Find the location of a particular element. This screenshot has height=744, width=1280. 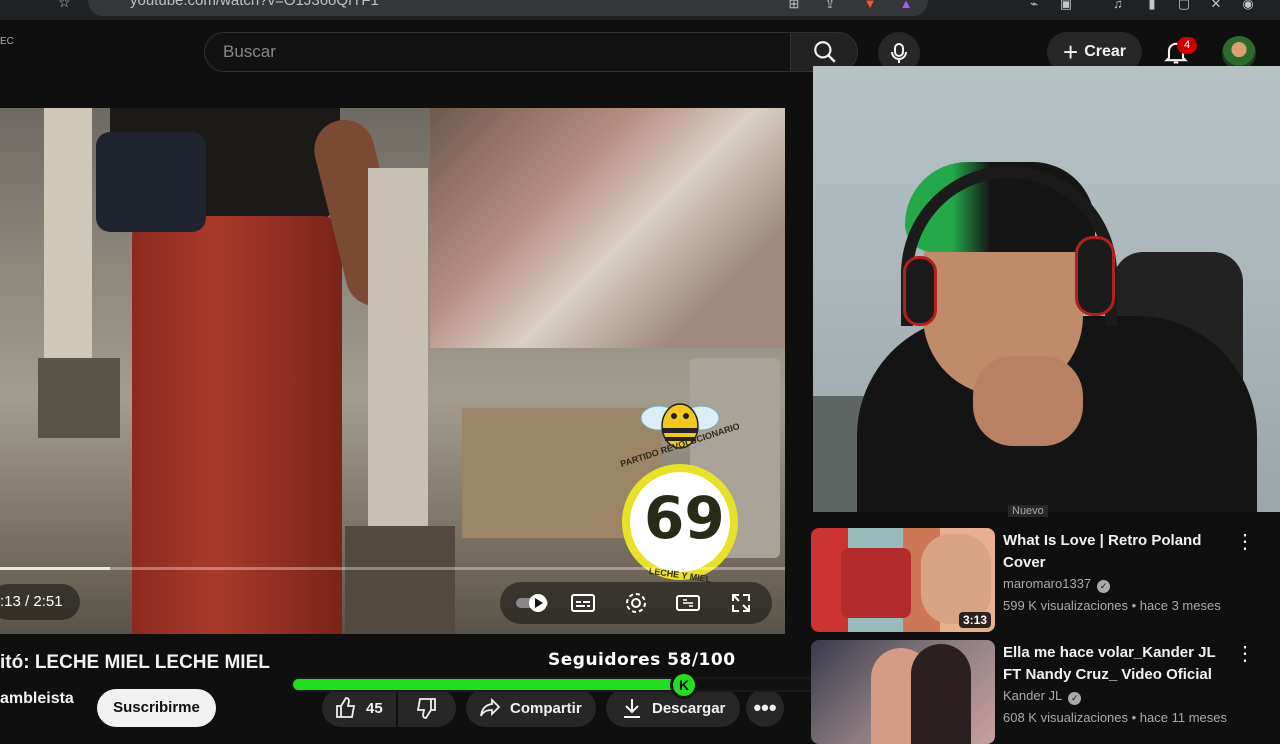

video-title: itó: LECHE MIEL LECHE MIEL is located at coordinates (135, 662).